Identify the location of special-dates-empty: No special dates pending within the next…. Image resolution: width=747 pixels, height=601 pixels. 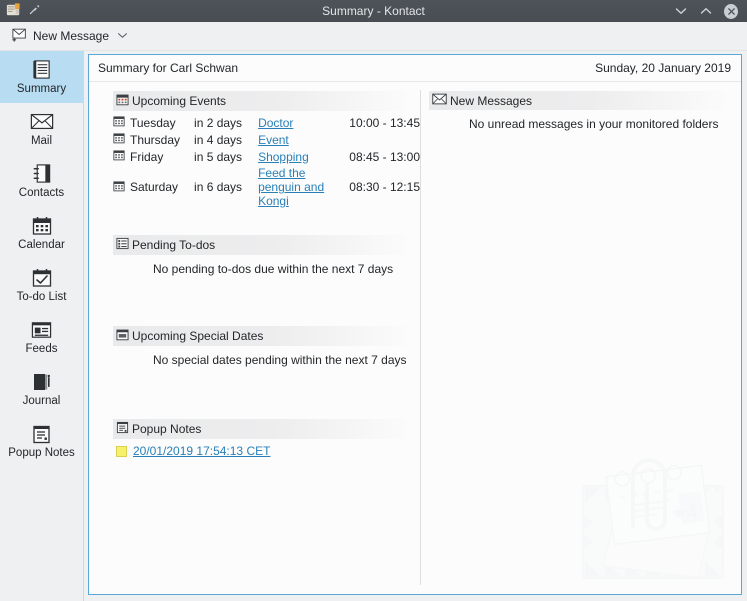
(280, 360).